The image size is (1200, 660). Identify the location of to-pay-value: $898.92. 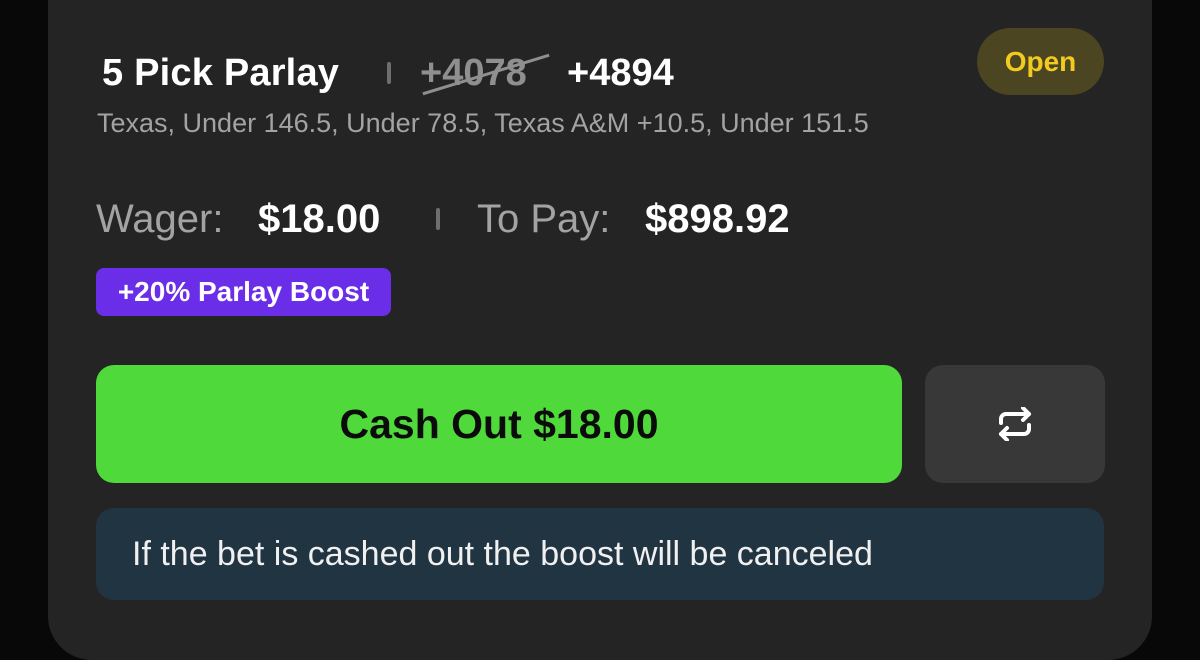
(717, 219).